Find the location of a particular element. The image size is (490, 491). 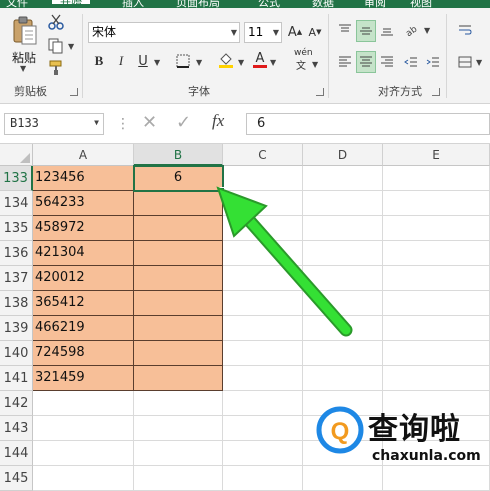

tab-review: 审阅 is located at coordinates (375, 4).